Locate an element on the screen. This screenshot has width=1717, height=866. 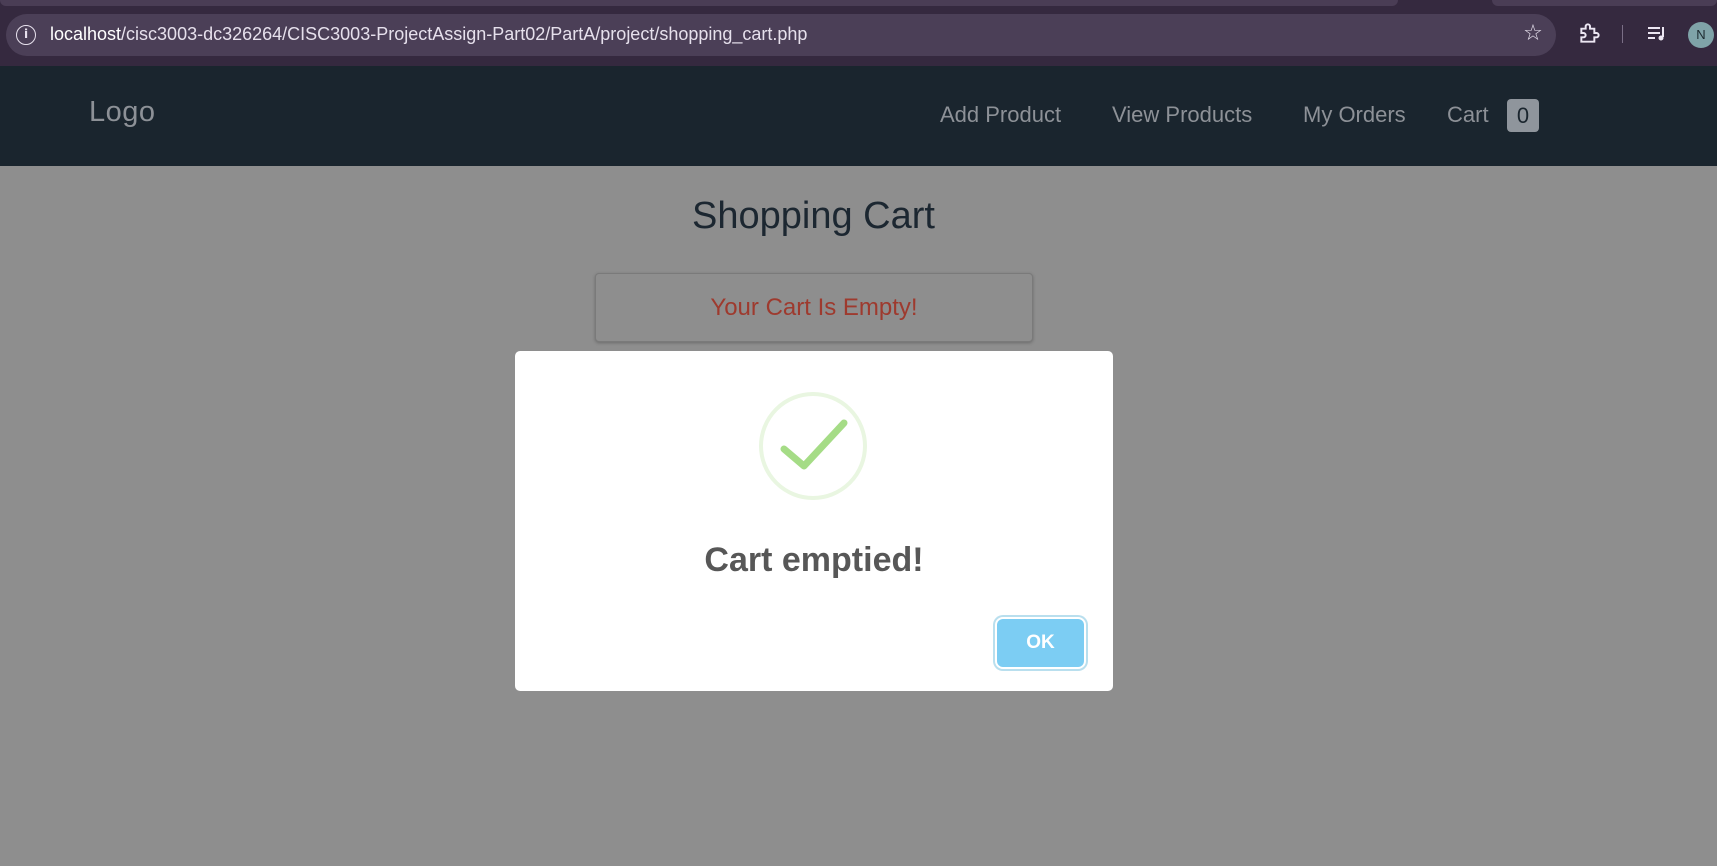
bookmark-star-icon: ☆ is located at coordinates (1533, 34).